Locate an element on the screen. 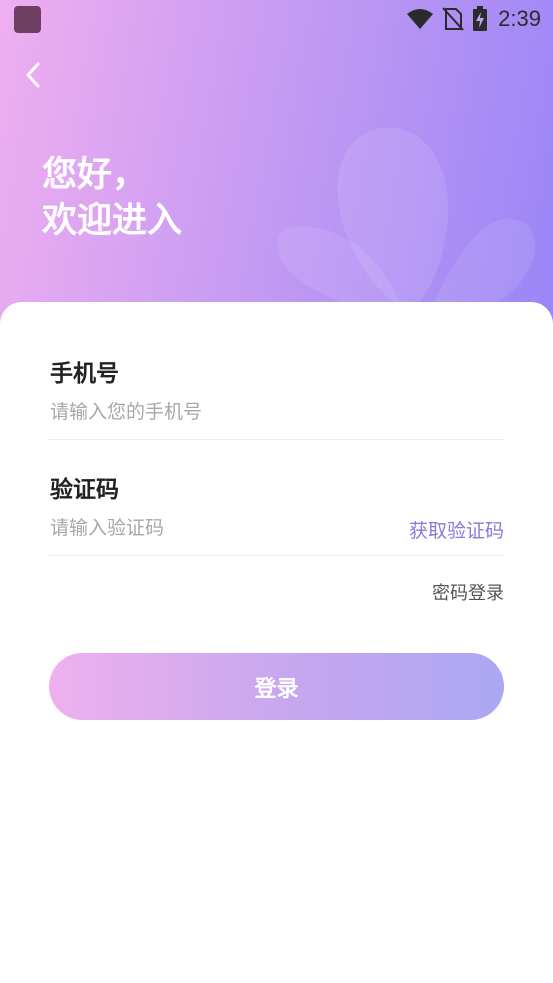 The width and height of the screenshot is (553, 983). battery-charging-icon is located at coordinates (480, 18).